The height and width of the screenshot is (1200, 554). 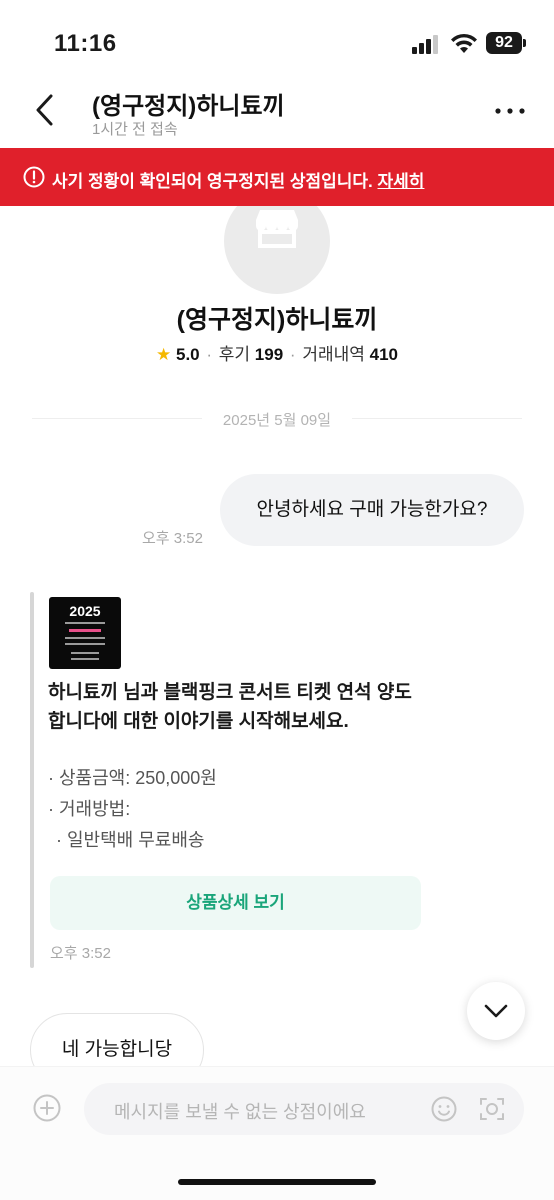 I want to click on store-stats: ★ 5.0 · 후기 199 · 거래내역 410, so click(x=277, y=352).